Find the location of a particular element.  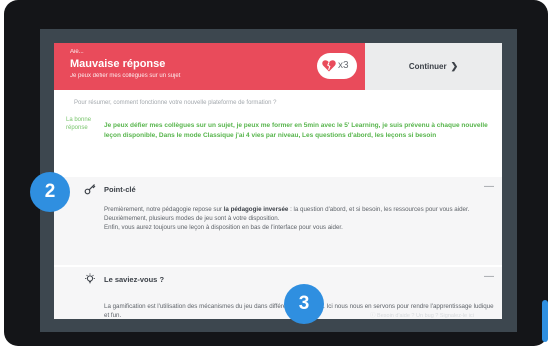

help-link-text: Besoin d'aide ? Un bug ? Signalez-le ici is located at coordinates (425, 316).